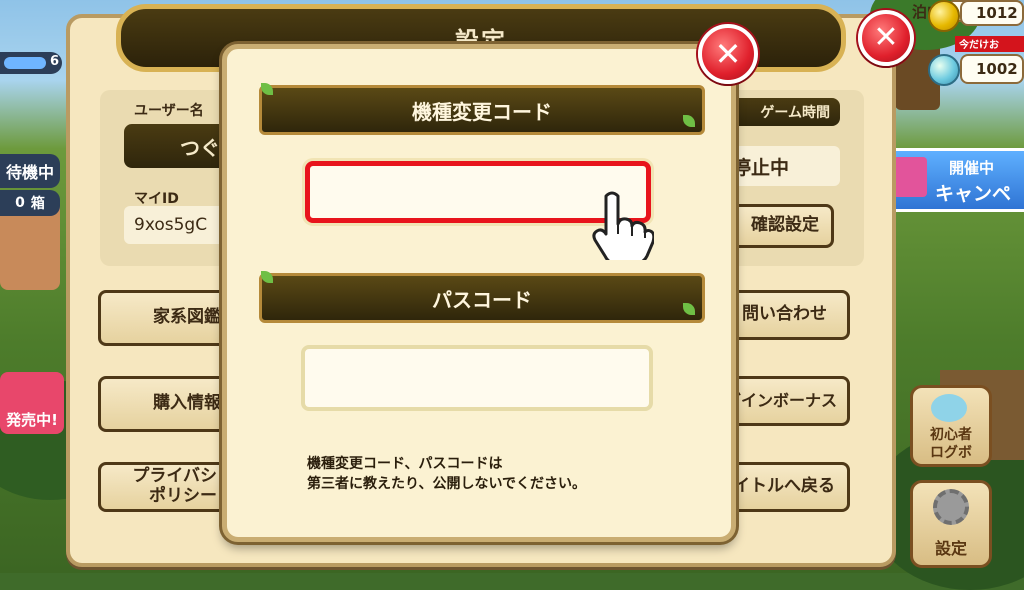 This screenshot has height=590, width=1024. What do you see at coordinates (784, 486) in the screenshot?
I see `back-to-title-label: イトルへ戻る` at bounding box center [784, 486].